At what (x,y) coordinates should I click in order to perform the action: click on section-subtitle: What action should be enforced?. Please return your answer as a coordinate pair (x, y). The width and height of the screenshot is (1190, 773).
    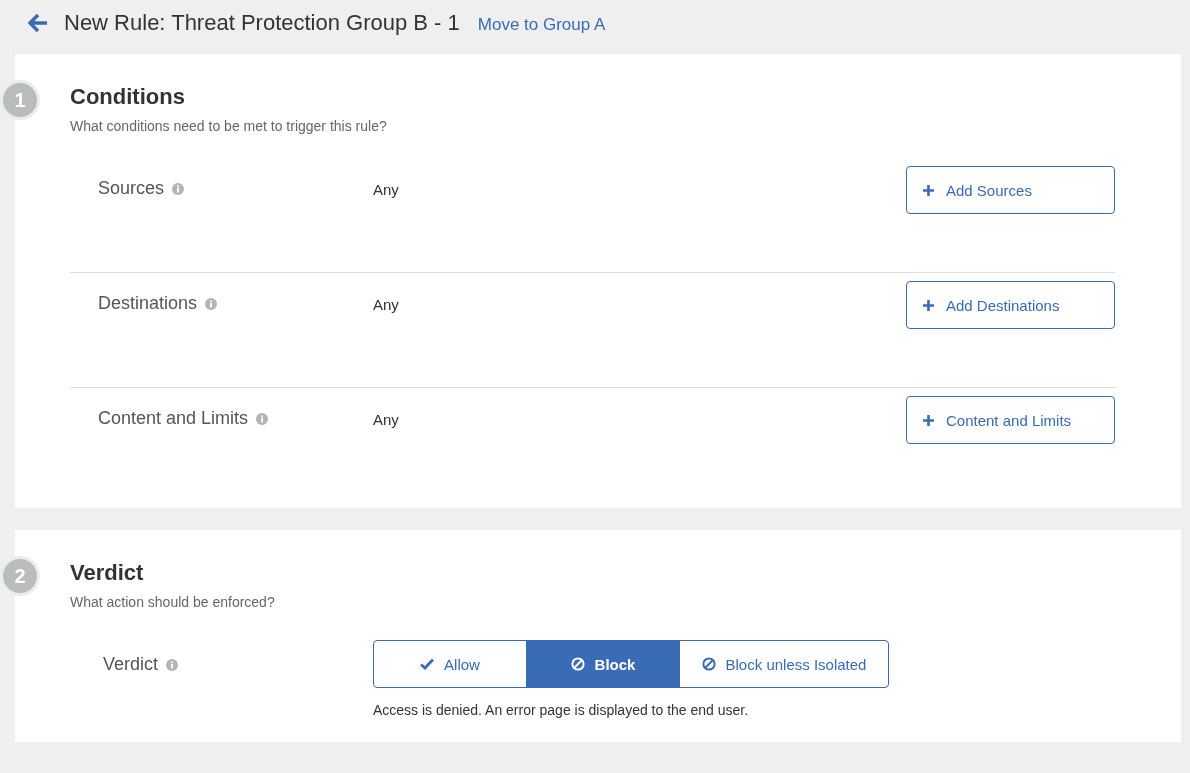
    Looking at the image, I should click on (173, 602).